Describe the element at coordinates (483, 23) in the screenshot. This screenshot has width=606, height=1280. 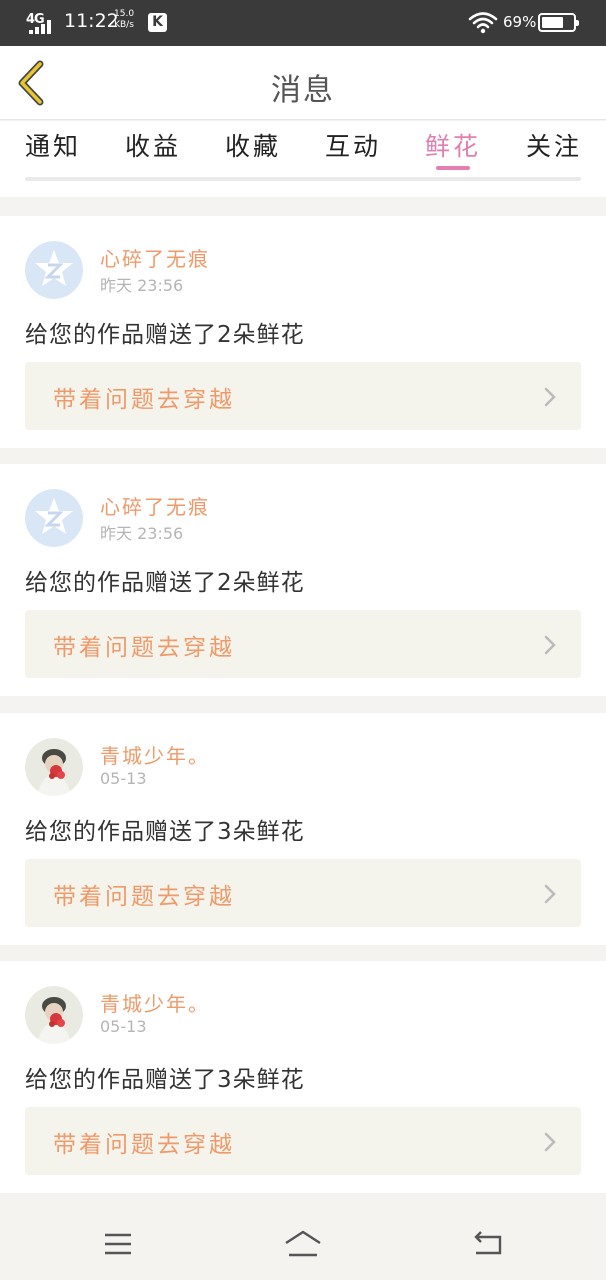
I see `wifi-icon` at that location.